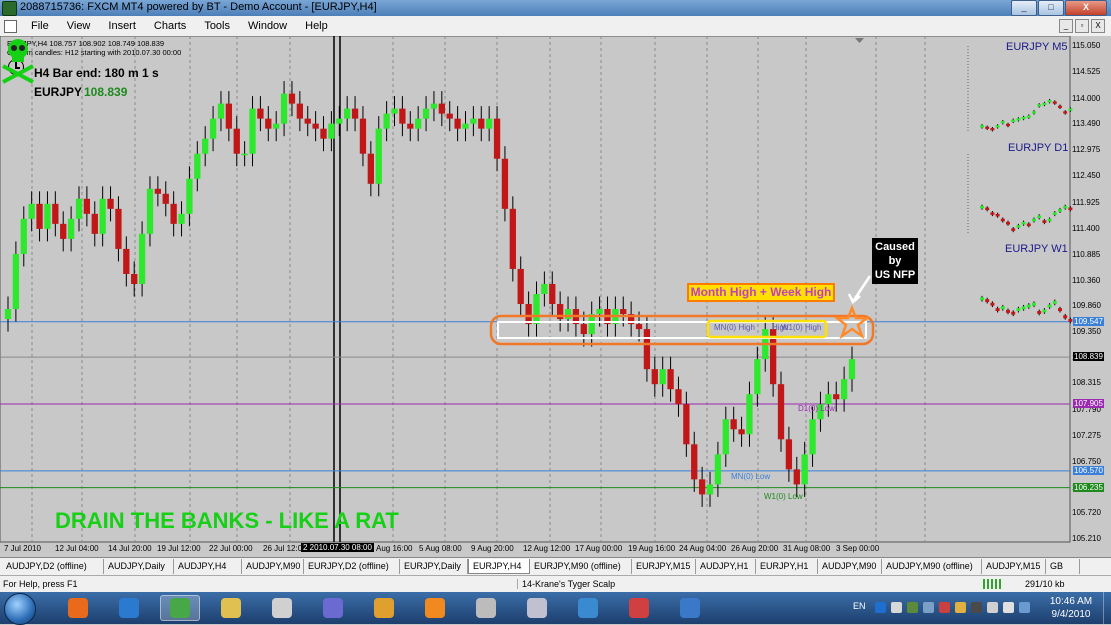 This screenshot has height=625, width=1111. What do you see at coordinates (1024, 8) in the screenshot?
I see `minimize-button: _` at bounding box center [1024, 8].